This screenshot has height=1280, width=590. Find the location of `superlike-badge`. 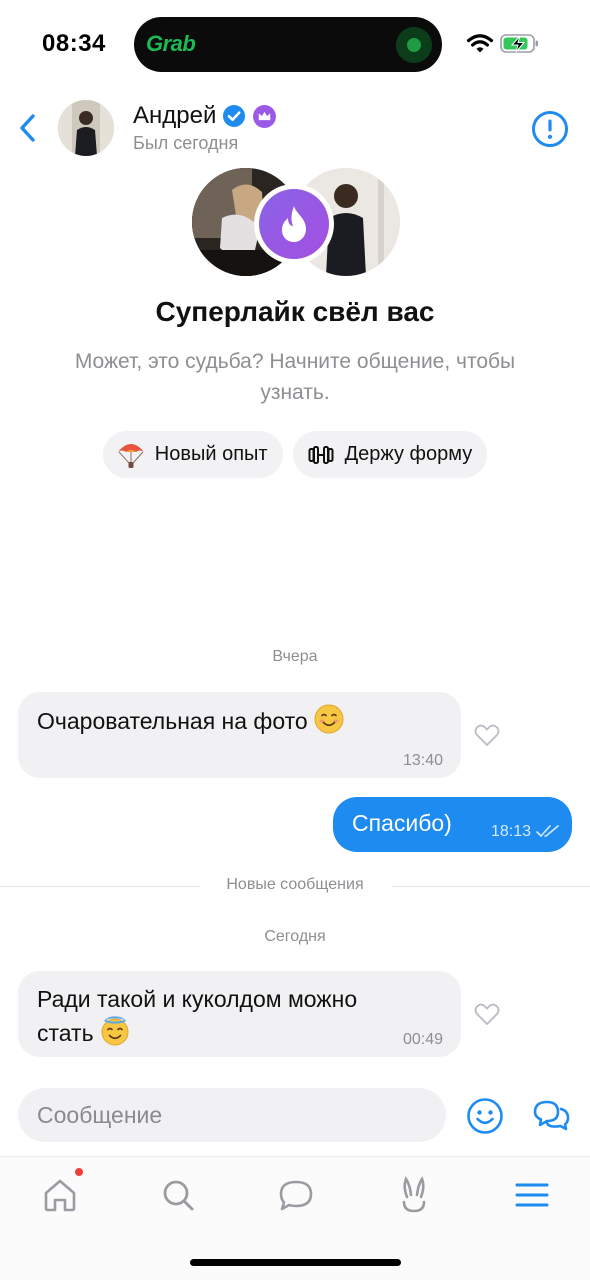

superlike-badge is located at coordinates (294, 224).